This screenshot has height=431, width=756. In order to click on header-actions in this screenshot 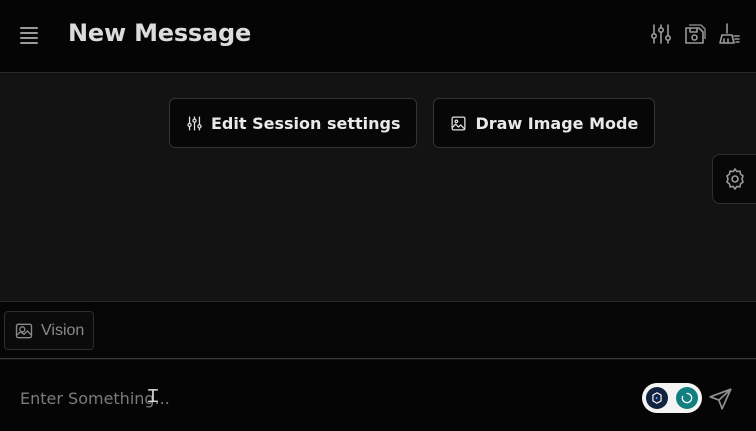, I will do `click(695, 34)`.